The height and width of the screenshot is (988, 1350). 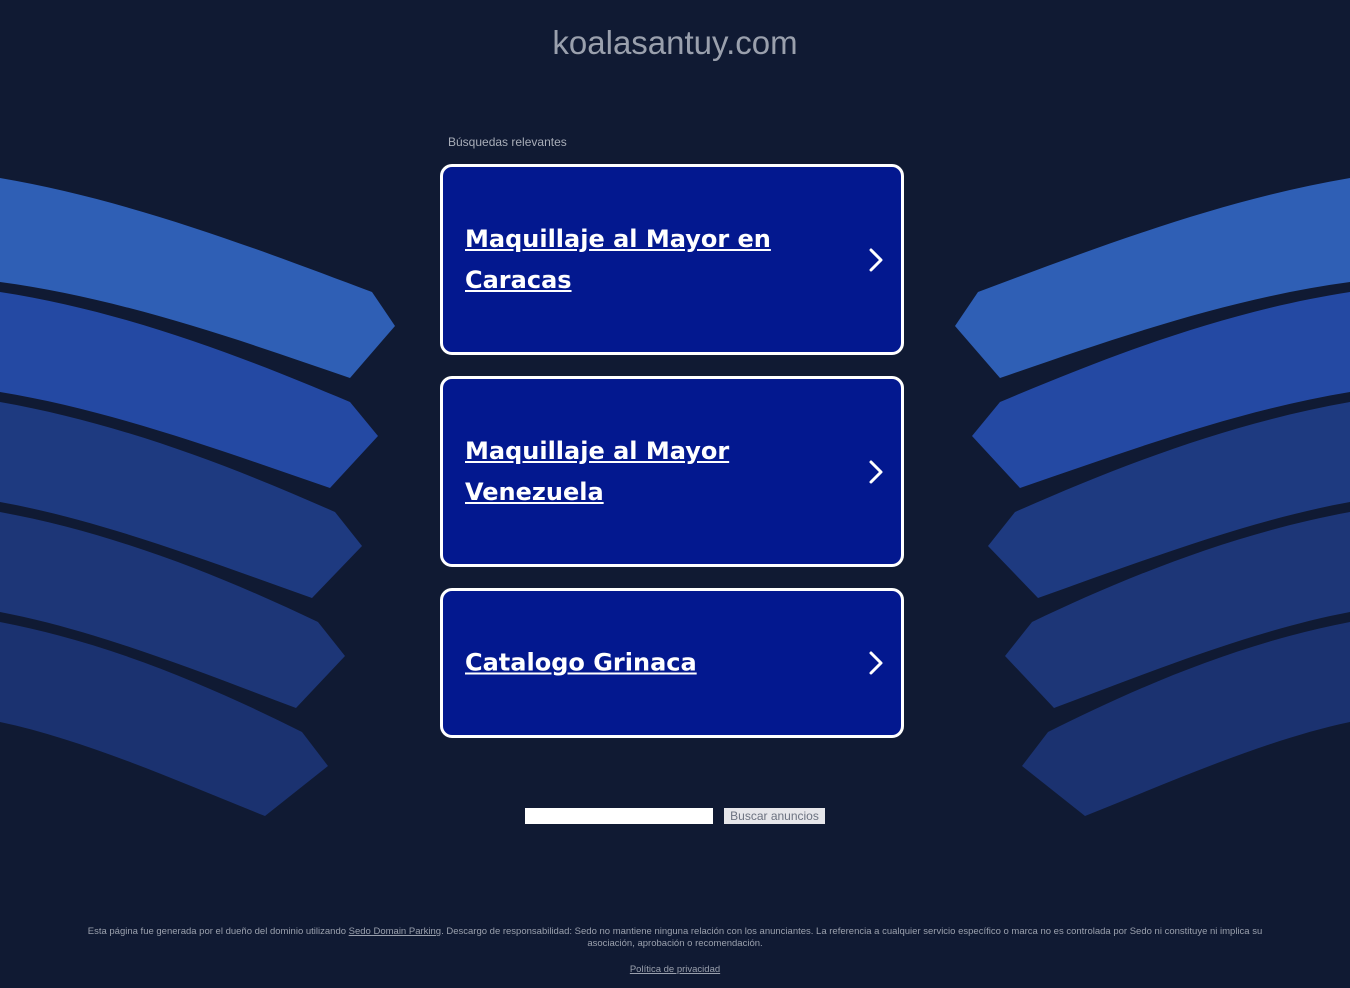 I want to click on domain-title: koalasantuy.com, so click(x=675, y=42).